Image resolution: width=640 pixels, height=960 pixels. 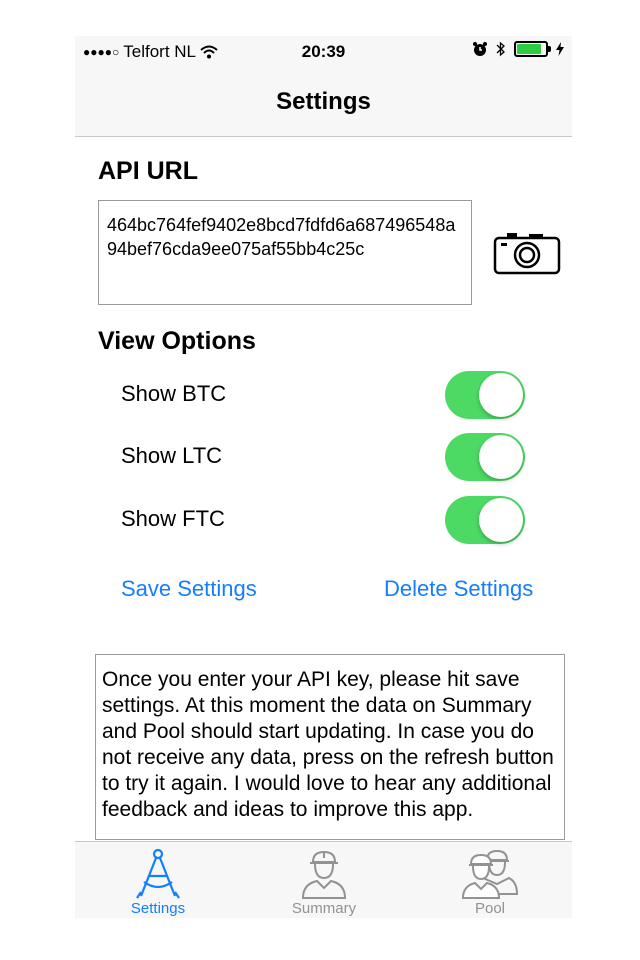 I want to click on delete-settings-button: Delete Settings, so click(x=458, y=589).